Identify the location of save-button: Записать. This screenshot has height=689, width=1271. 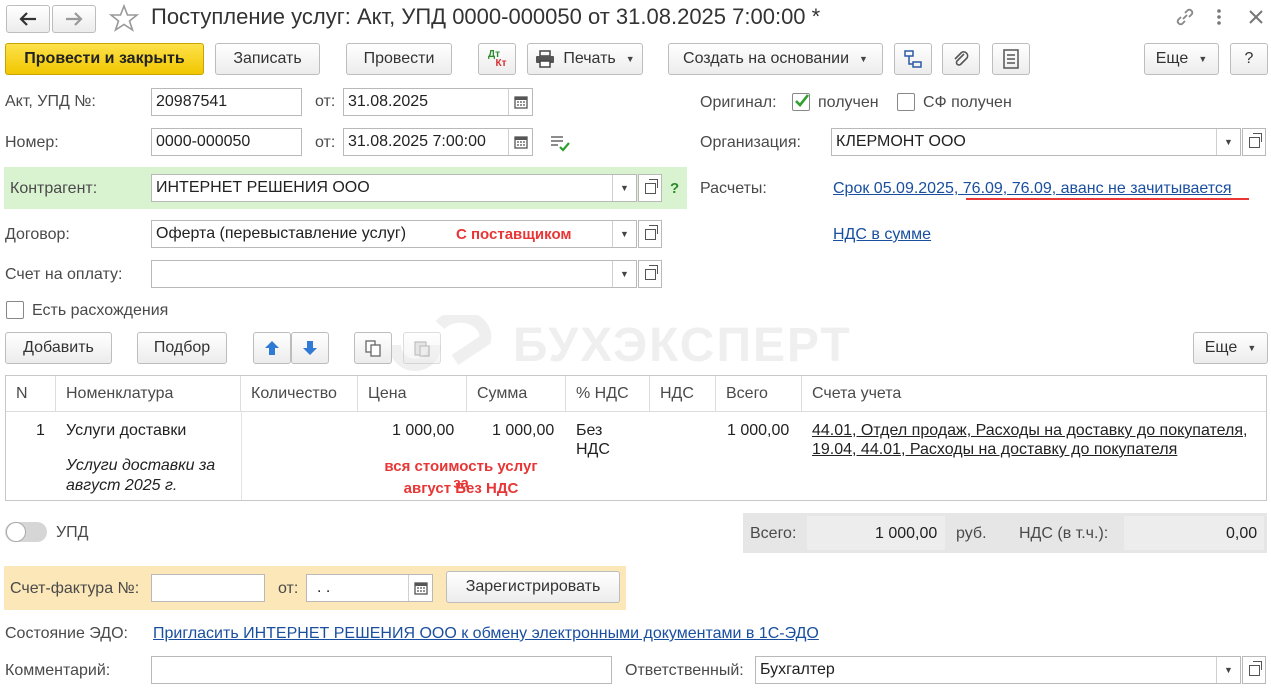
(267, 59).